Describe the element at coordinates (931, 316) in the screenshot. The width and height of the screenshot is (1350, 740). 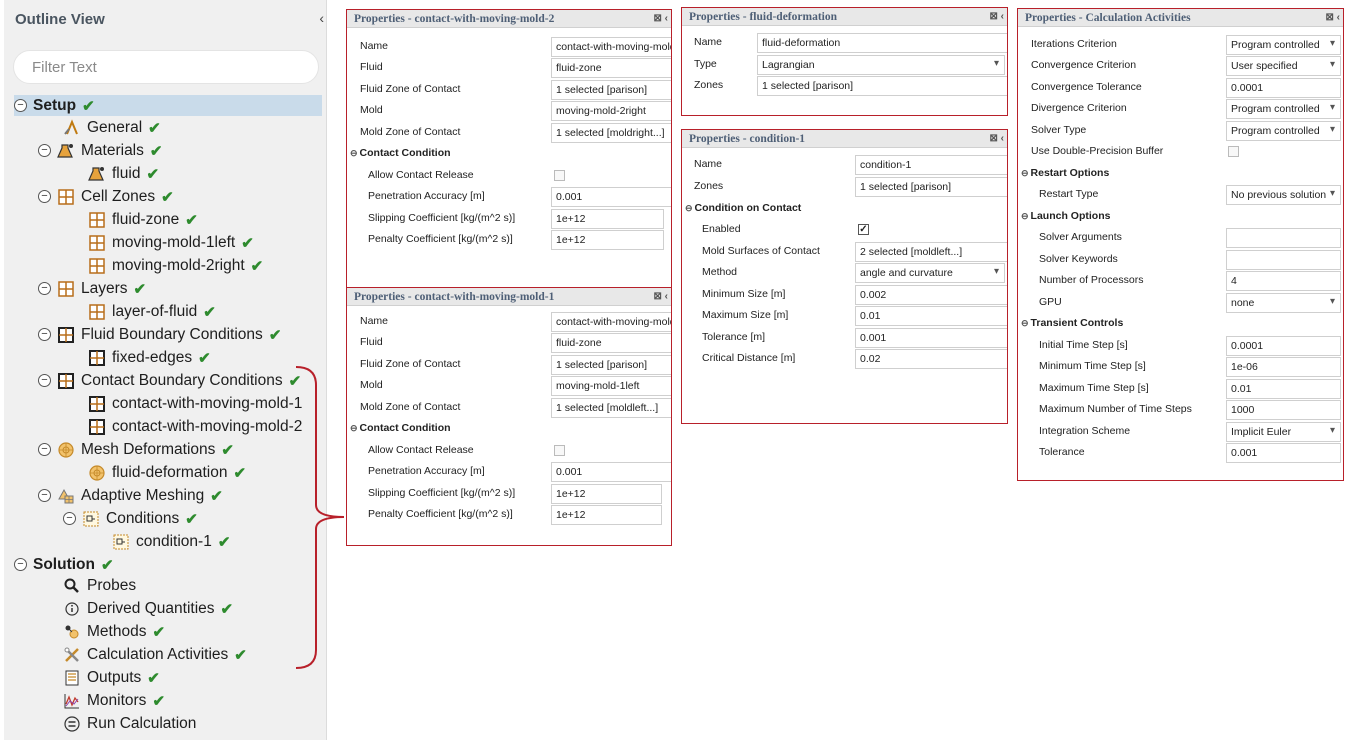
I see `maximum-size-field: 0.01` at that location.